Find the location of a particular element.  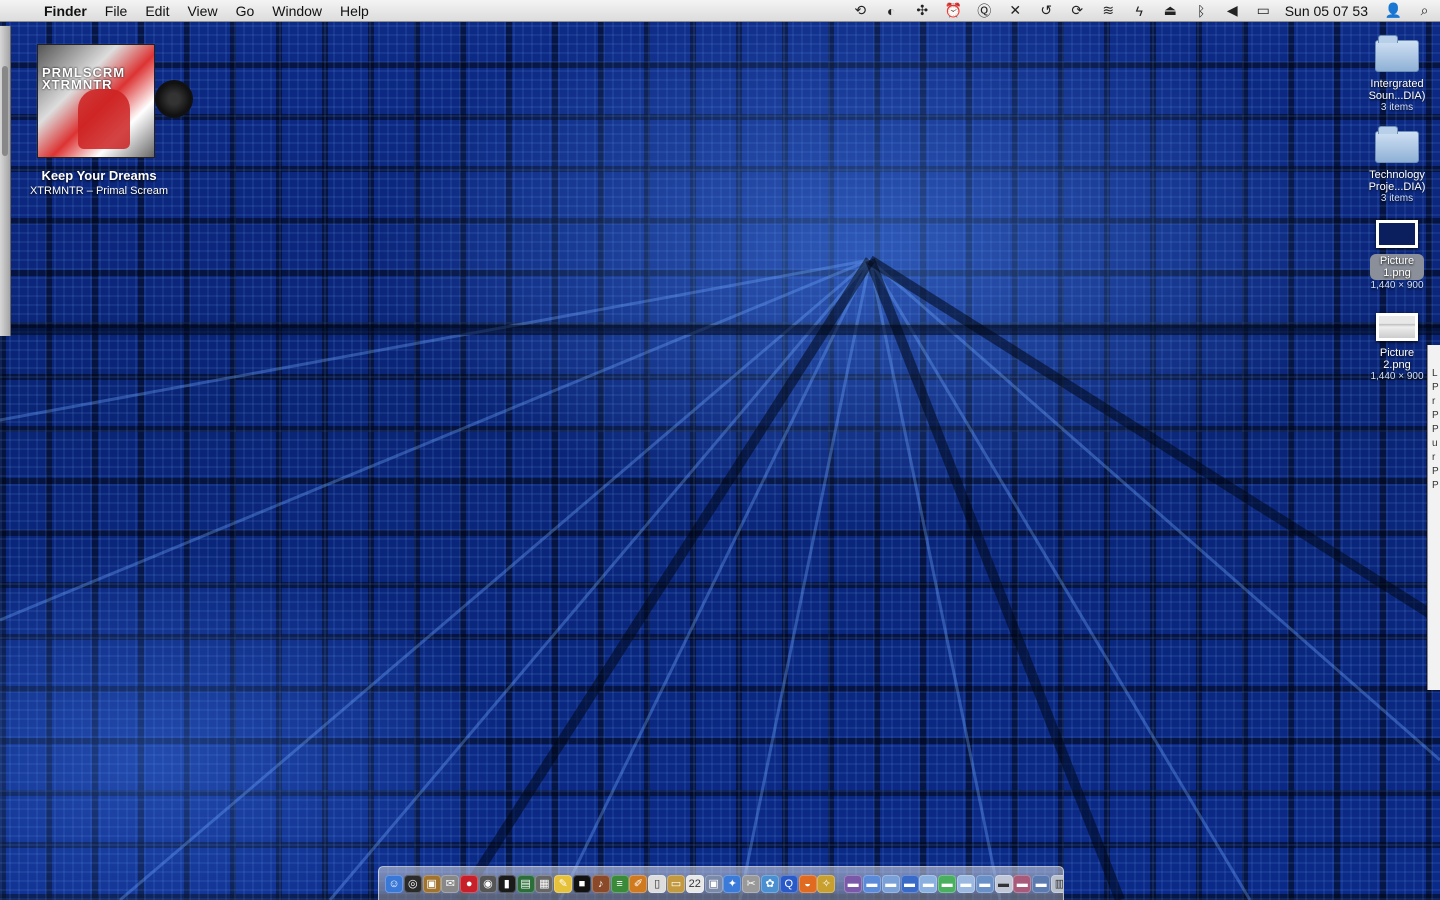

drawer-handle is located at coordinates (5, 111).